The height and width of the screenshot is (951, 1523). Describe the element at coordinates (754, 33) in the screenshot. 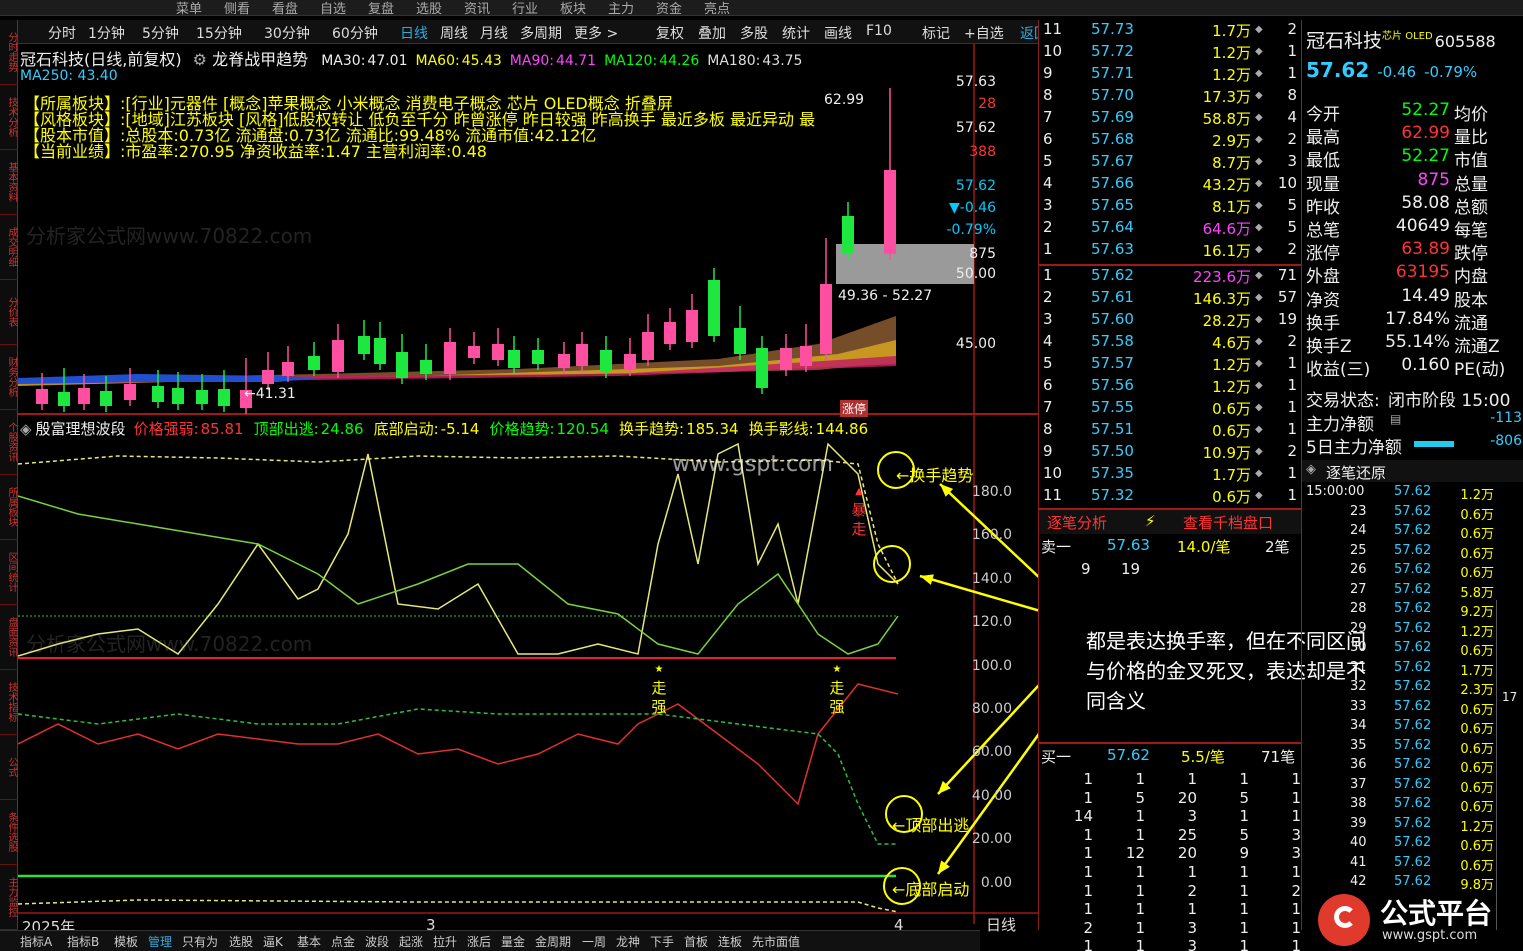

I see `tool-button-2: 多股` at that location.